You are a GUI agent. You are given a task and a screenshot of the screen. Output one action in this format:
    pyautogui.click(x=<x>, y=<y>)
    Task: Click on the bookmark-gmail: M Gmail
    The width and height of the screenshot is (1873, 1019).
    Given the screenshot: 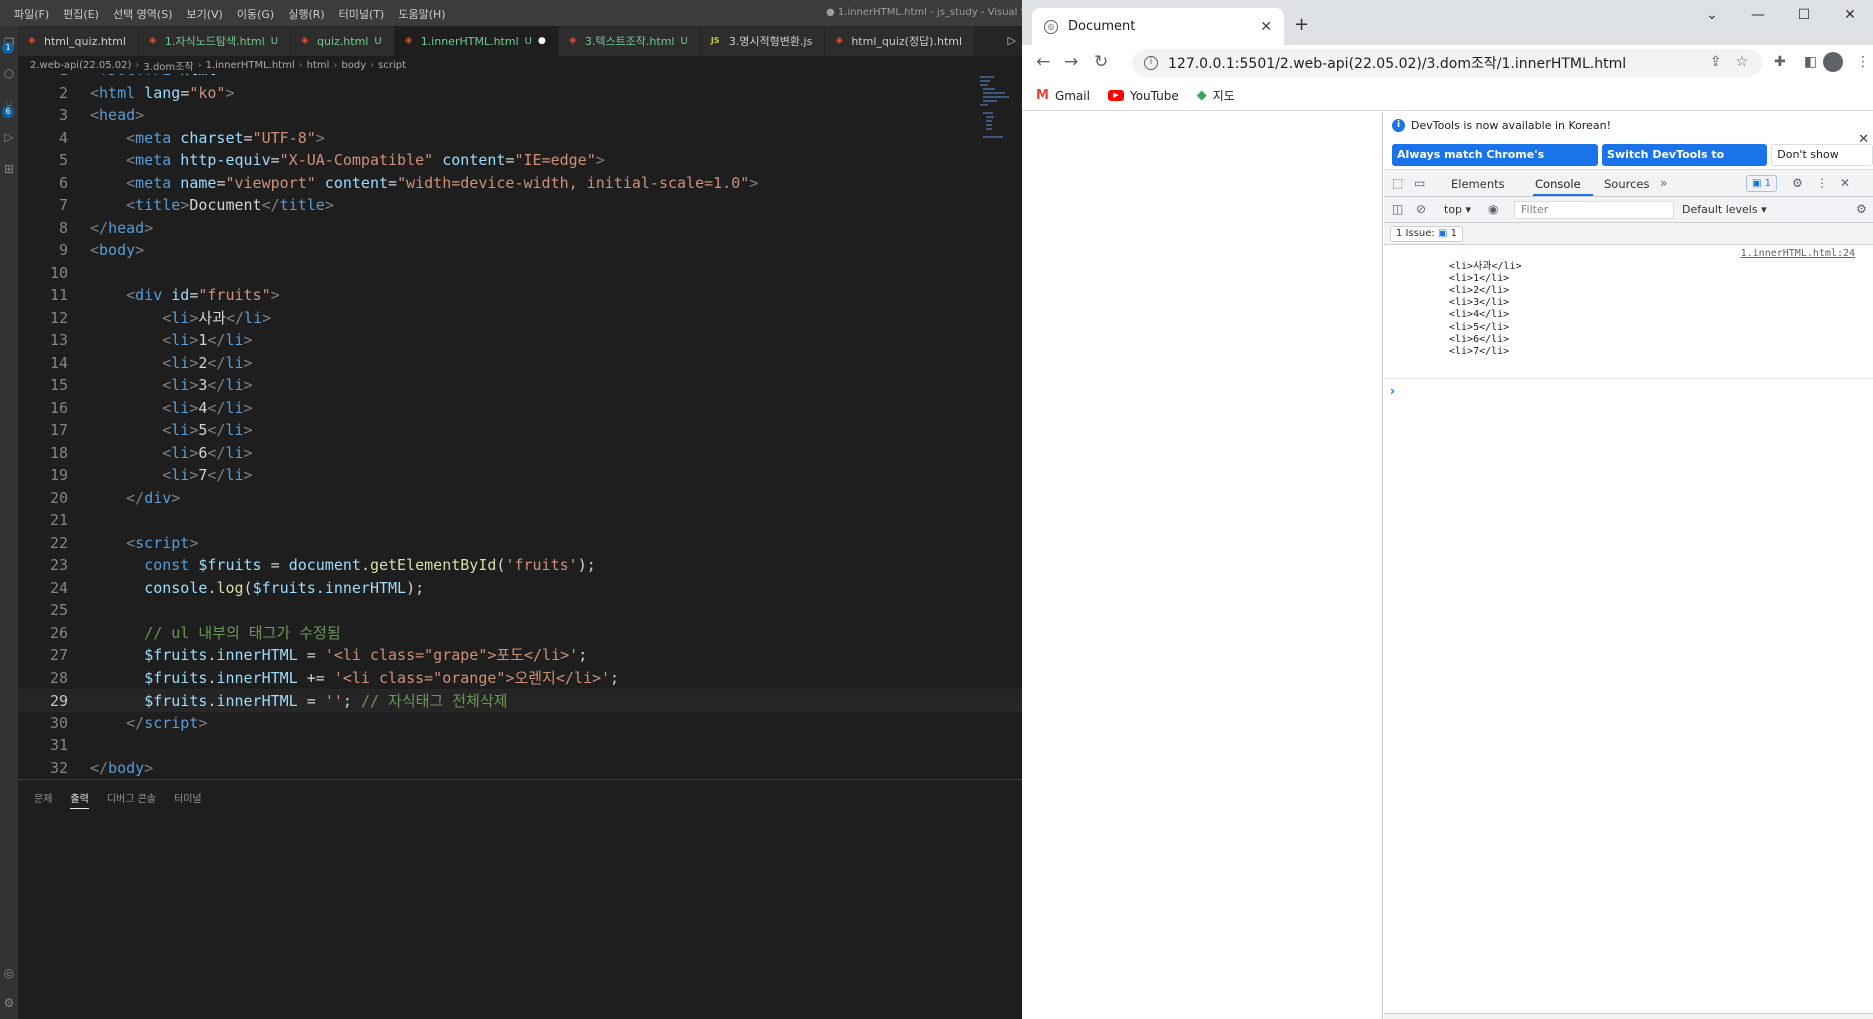 What is the action you would take?
    pyautogui.click(x=1063, y=95)
    